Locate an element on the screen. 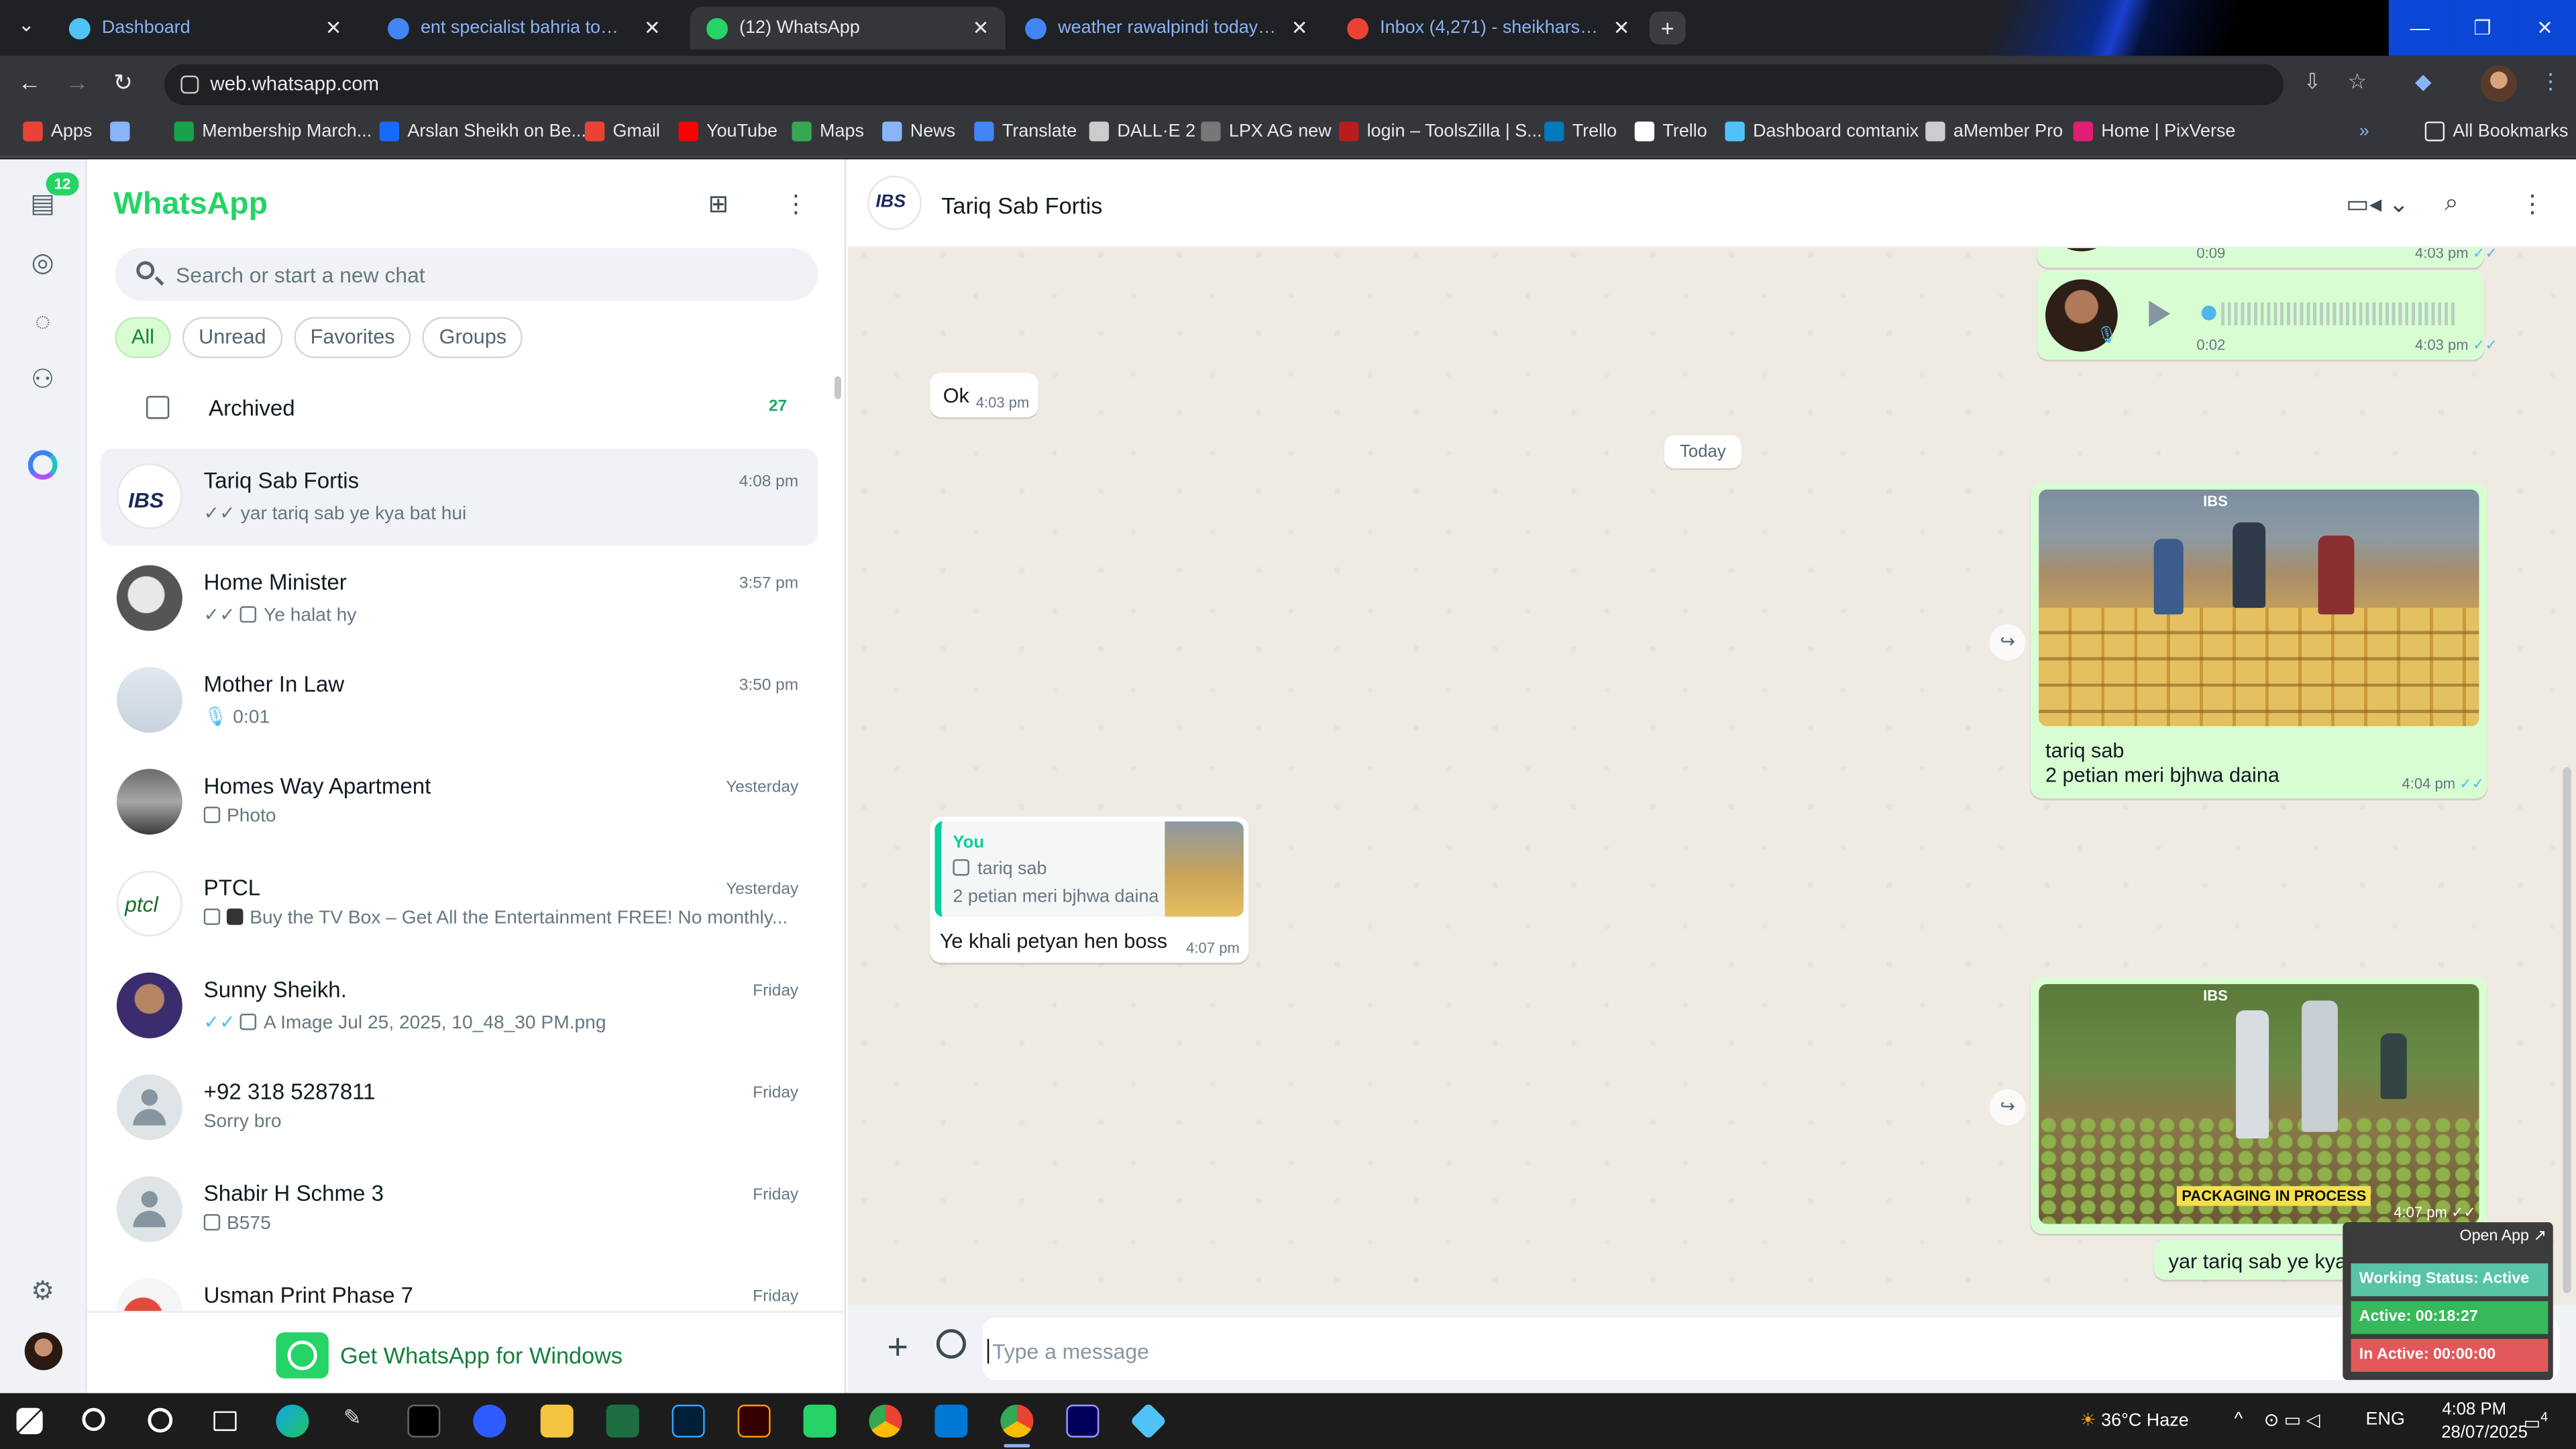 The height and width of the screenshot is (1449, 2576). zoom-icon is located at coordinates (489, 1421).